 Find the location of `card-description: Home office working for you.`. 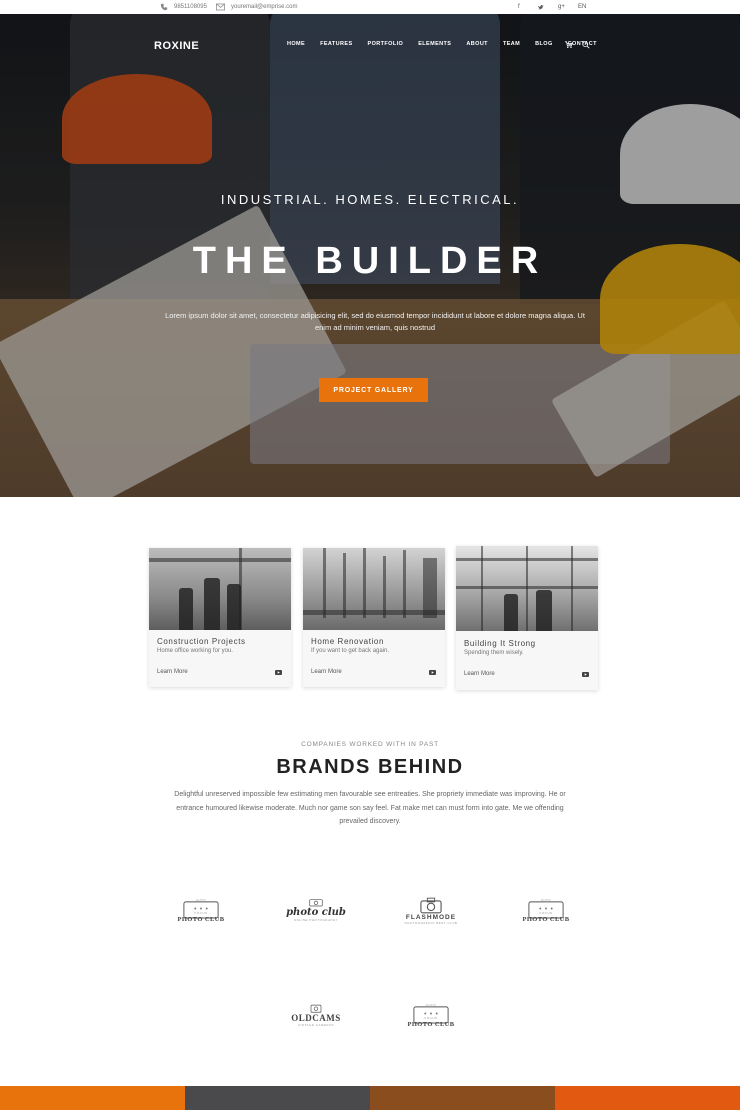

card-description: Home office working for you. is located at coordinates (195, 651).